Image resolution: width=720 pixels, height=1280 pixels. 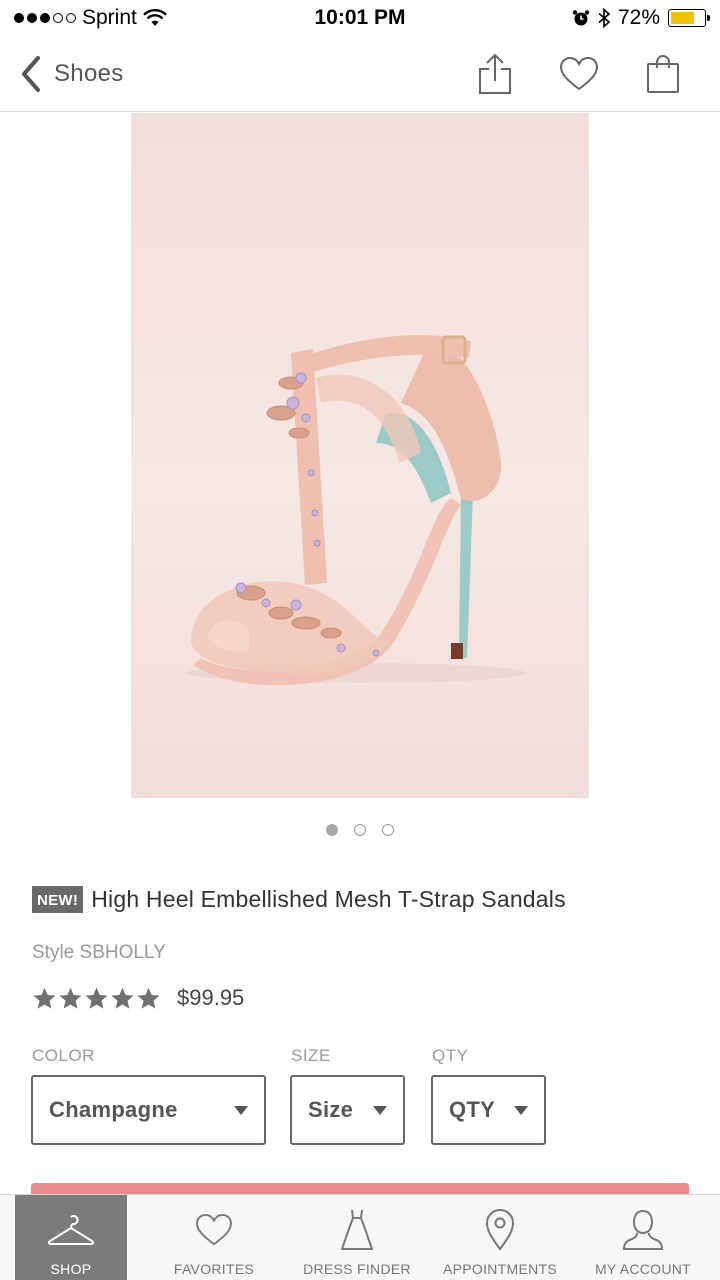 I want to click on tab-label: APPOINTMENTS, so click(x=500, y=1269).